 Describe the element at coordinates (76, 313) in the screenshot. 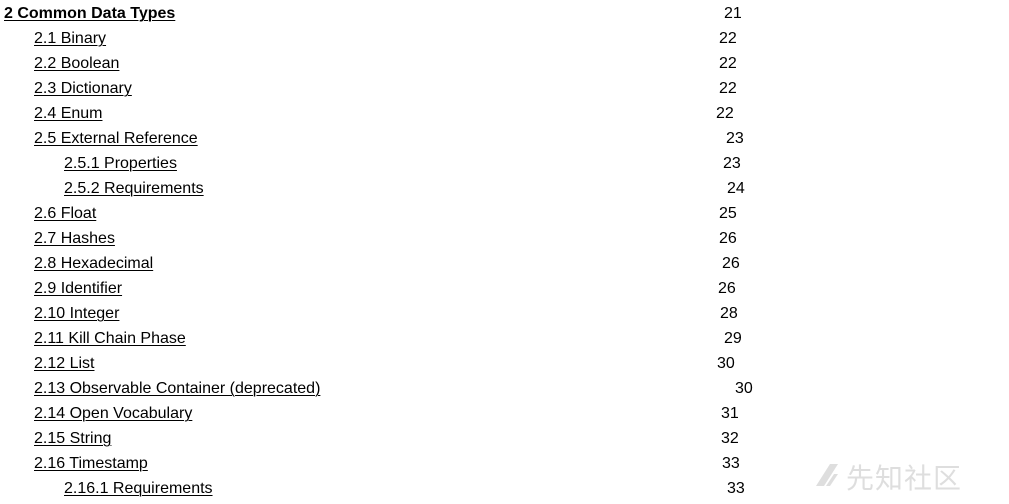

I see `toc-link-integer: 2.10 Integer` at that location.